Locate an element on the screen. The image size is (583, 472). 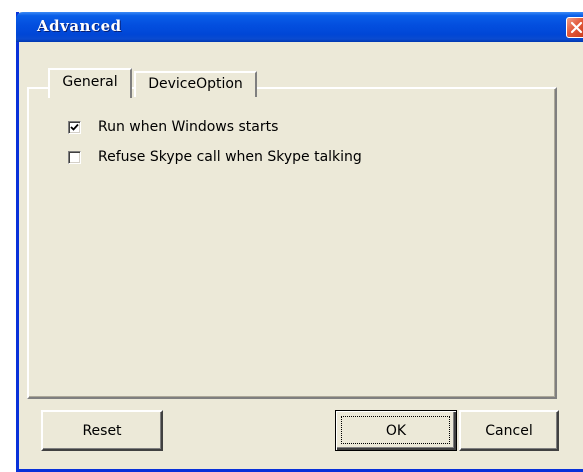
refuse-skype-call-option: Refuse Skype call when Skype talking is located at coordinates (215, 157).